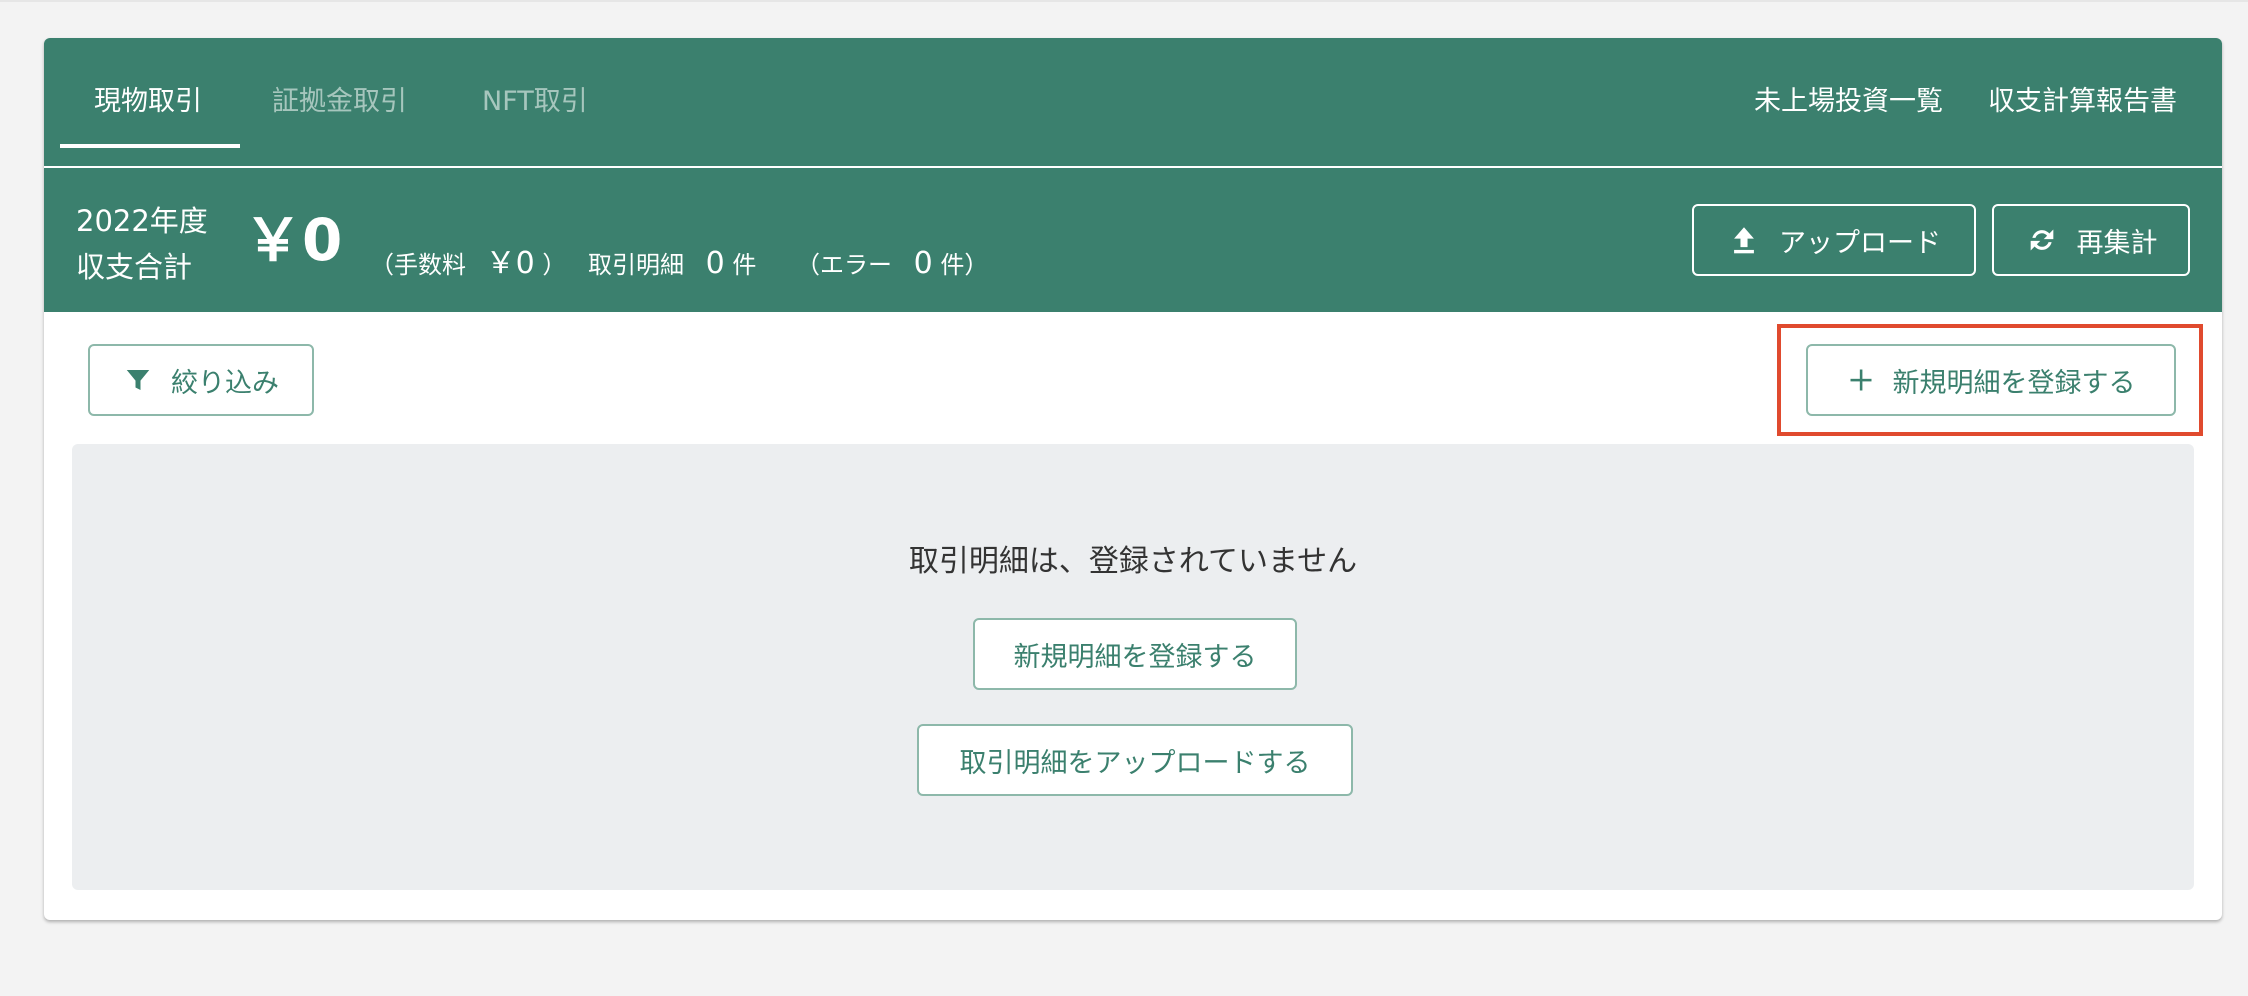 This screenshot has width=2248, height=996. What do you see at coordinates (715, 263) in the screenshot?
I see `details-count: 0` at bounding box center [715, 263].